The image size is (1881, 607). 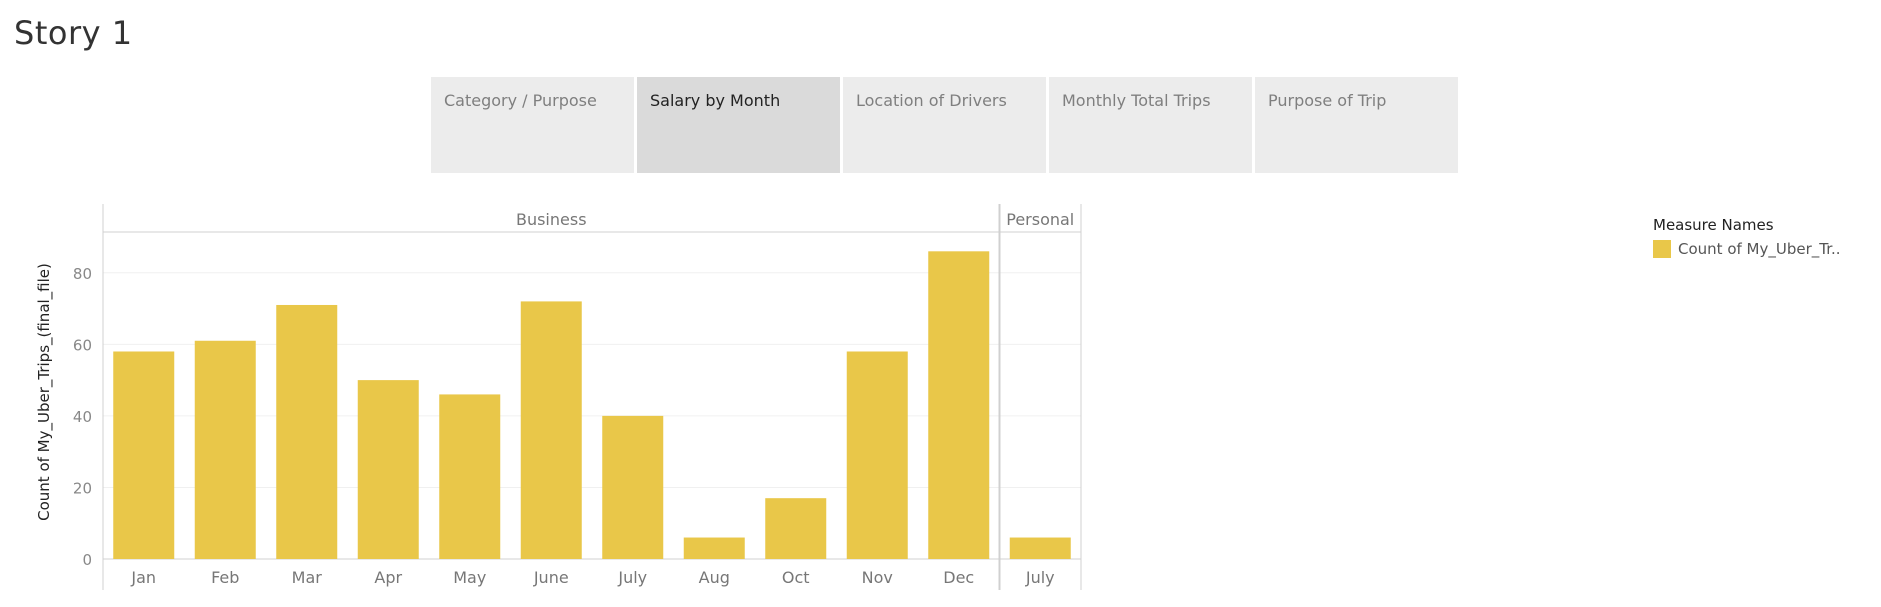 I want to click on legend-item: Count of My_Uber_Tr.., so click(x=1747, y=249).